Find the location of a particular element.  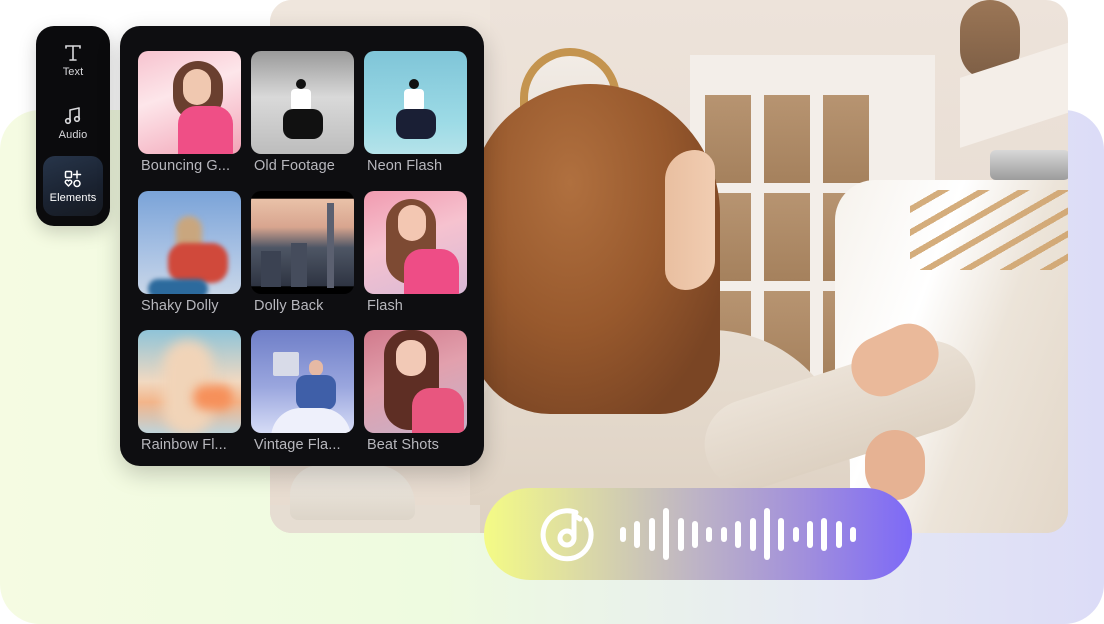

effect-neon-flash: Neon Flash is located at coordinates (415, 112).